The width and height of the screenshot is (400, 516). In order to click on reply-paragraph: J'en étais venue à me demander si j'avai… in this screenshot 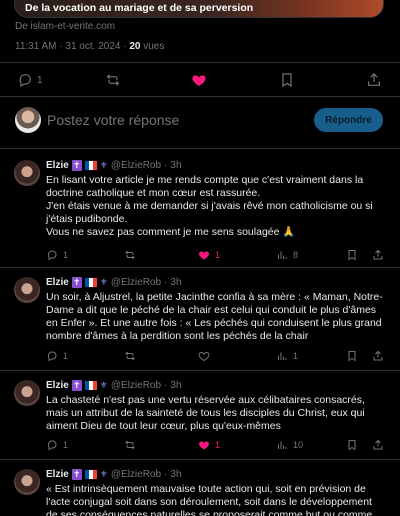, I will do `click(209, 212)`.